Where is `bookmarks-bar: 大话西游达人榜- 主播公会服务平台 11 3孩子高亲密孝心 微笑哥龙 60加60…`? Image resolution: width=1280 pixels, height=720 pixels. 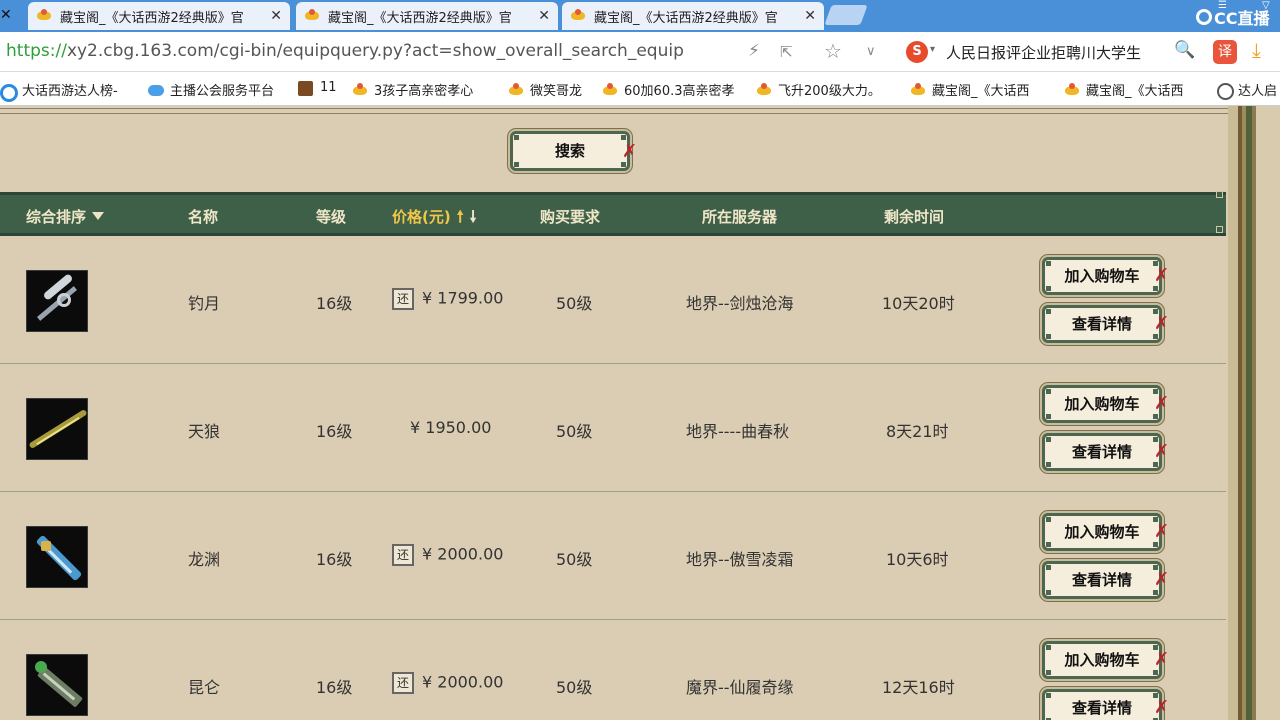 bookmarks-bar: 大话西游达人榜- 主播公会服务平台 11 3孩子高亲密孝心 微笑哥龙 60加60… is located at coordinates (640, 89).